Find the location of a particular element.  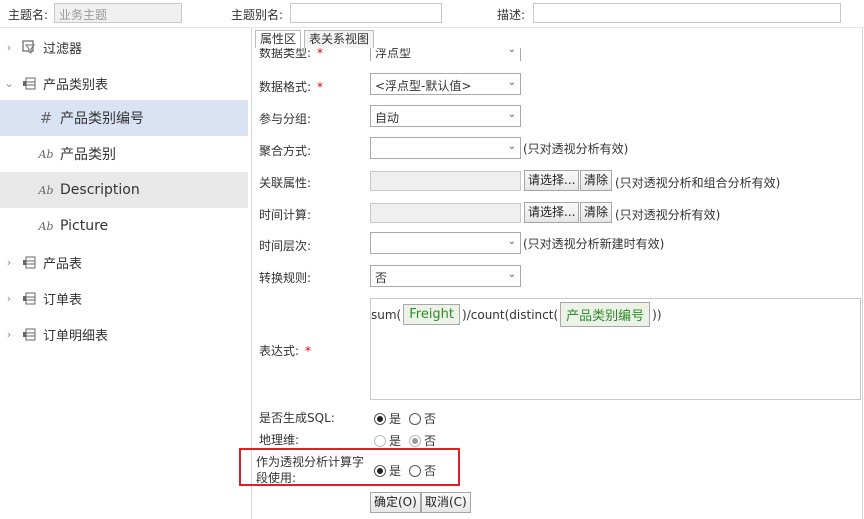

data-type-label: 数据类型: * is located at coordinates (291, 54).